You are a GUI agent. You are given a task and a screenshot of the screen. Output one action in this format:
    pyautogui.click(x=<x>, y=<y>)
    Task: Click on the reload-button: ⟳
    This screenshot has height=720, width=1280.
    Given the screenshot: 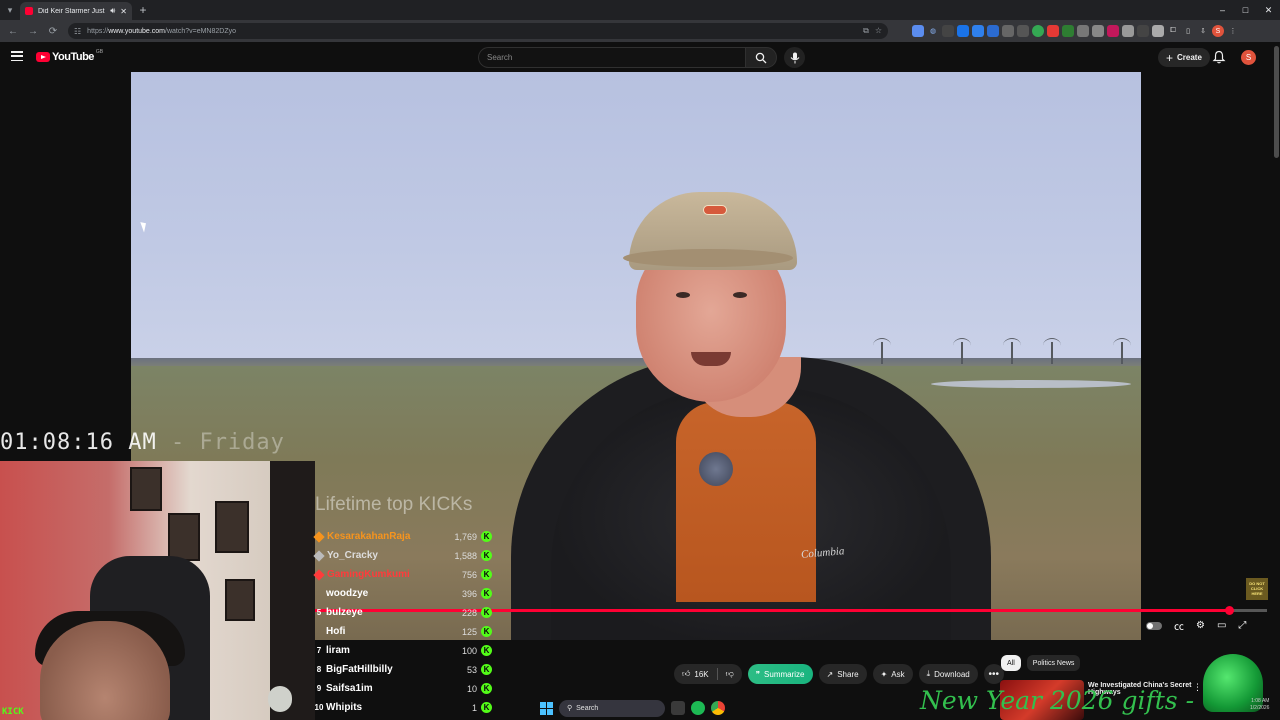 What is the action you would take?
    pyautogui.click(x=53, y=31)
    